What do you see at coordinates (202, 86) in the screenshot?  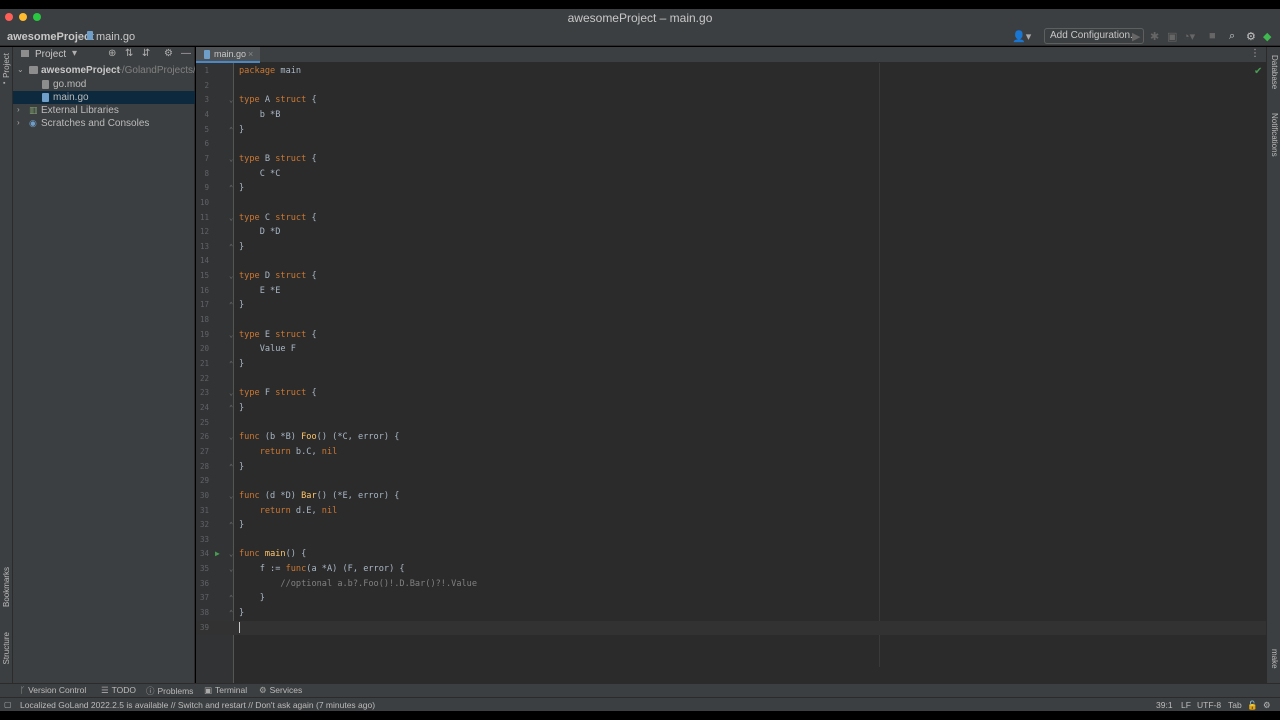 I see `line-number: 2` at bounding box center [202, 86].